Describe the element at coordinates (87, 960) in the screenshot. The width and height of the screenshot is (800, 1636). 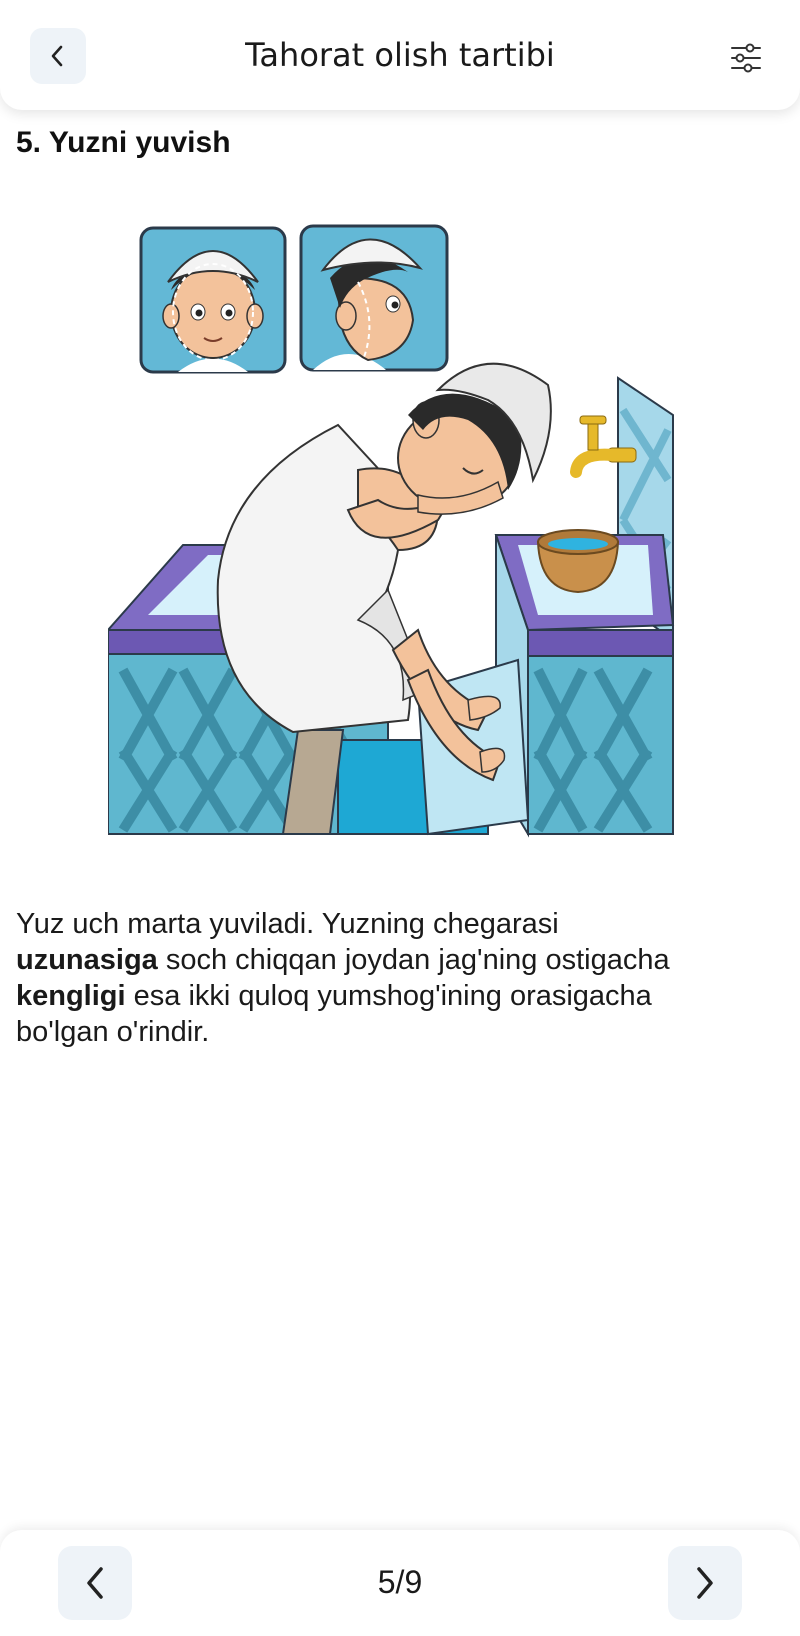
I see `description-bold-1: uzunasiga` at that location.